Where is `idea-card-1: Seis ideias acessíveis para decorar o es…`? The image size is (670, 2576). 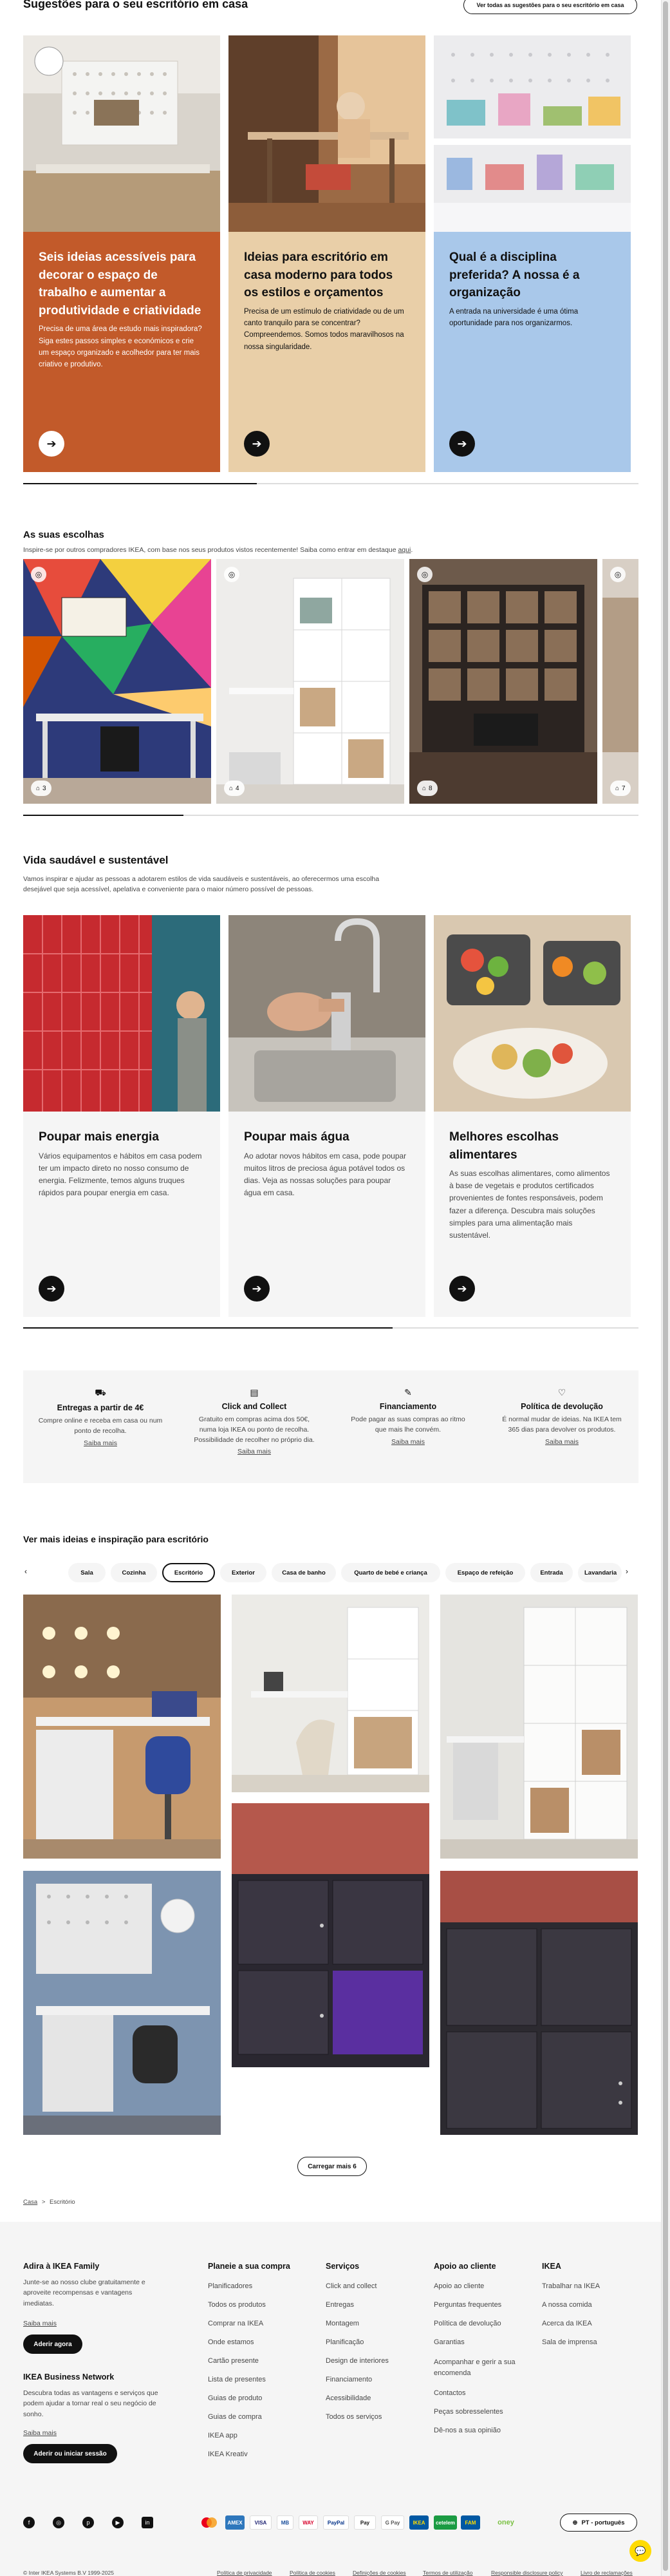 idea-card-1: Seis ideias acessíveis para decorar o es… is located at coordinates (122, 254).